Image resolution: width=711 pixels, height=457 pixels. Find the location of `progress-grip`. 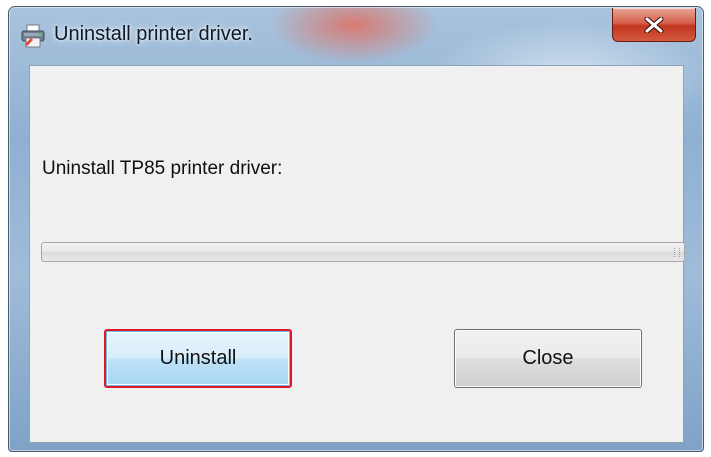

progress-grip is located at coordinates (677, 252).